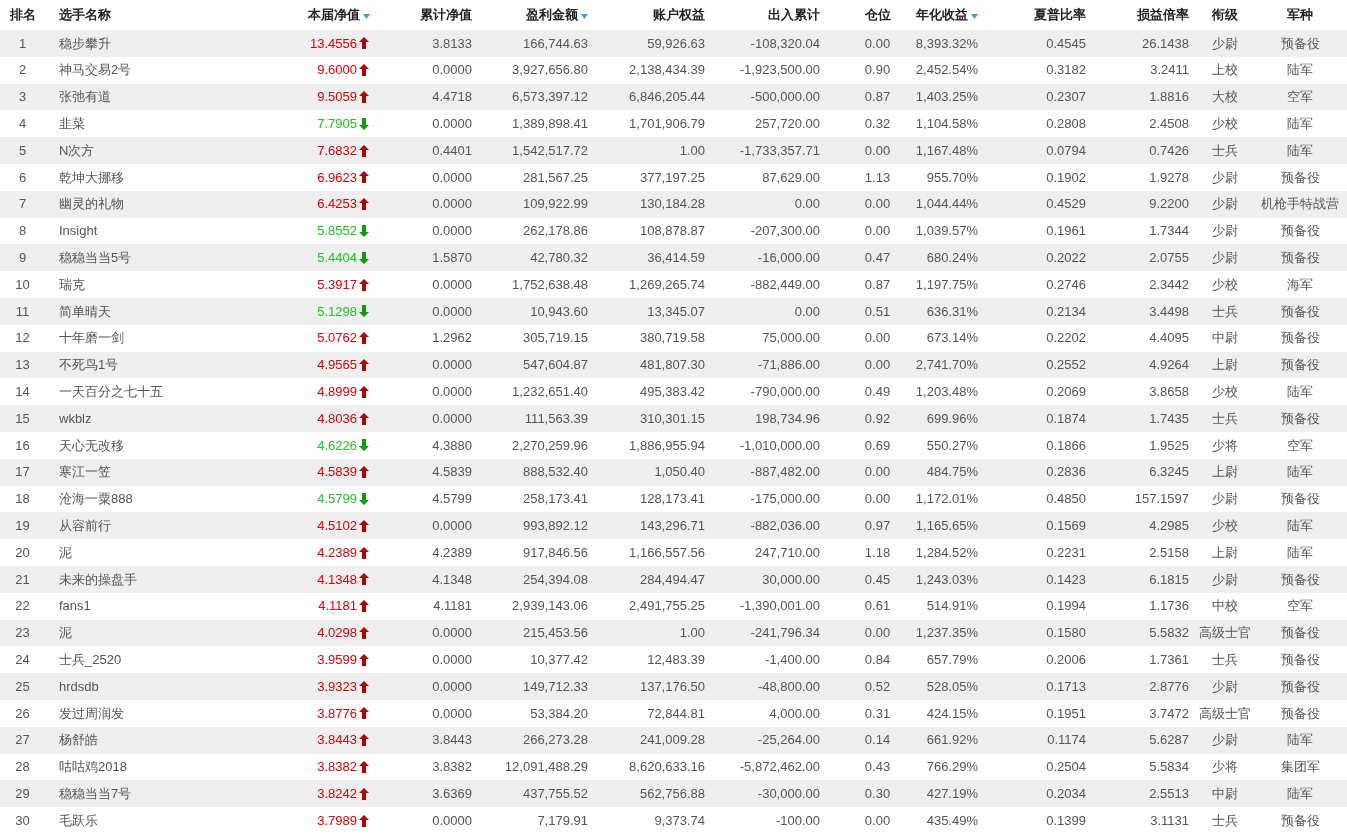 The image size is (1347, 837). What do you see at coordinates (337, 633) in the screenshot?
I see `table-cell-text: 4.0298` at bounding box center [337, 633].